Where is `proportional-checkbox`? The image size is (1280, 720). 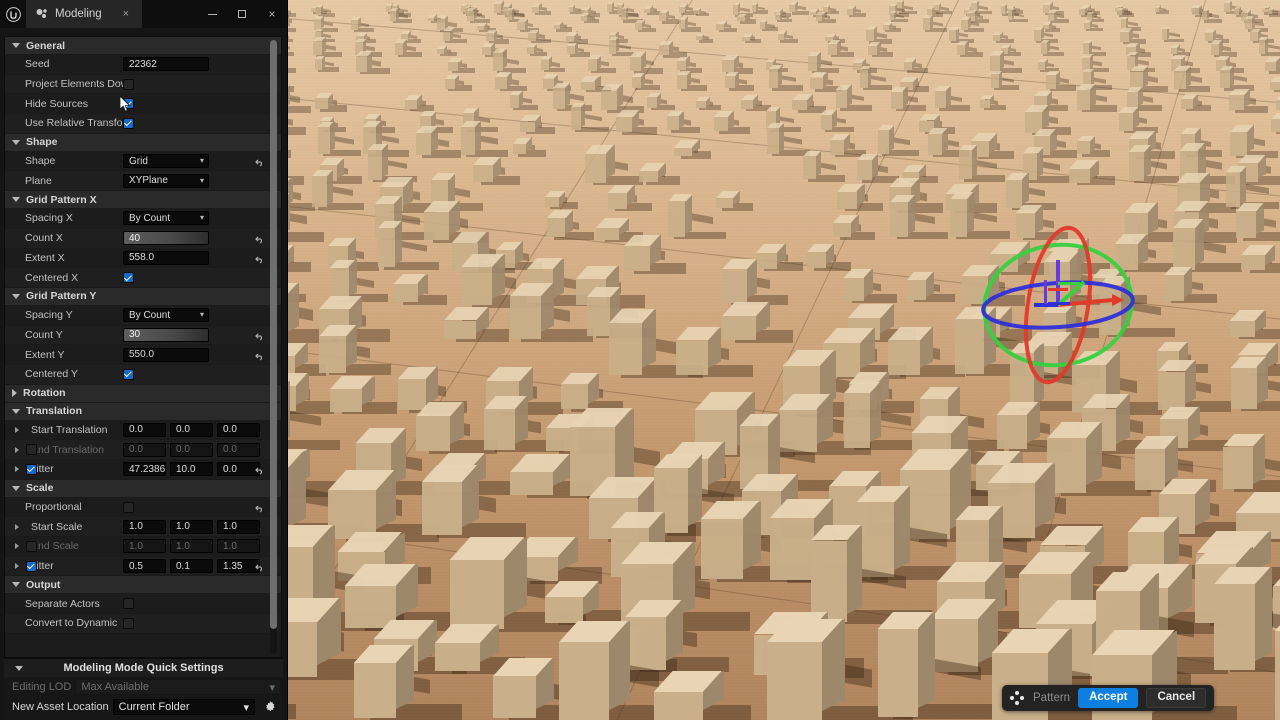 proportional-checkbox is located at coordinates (128, 507).